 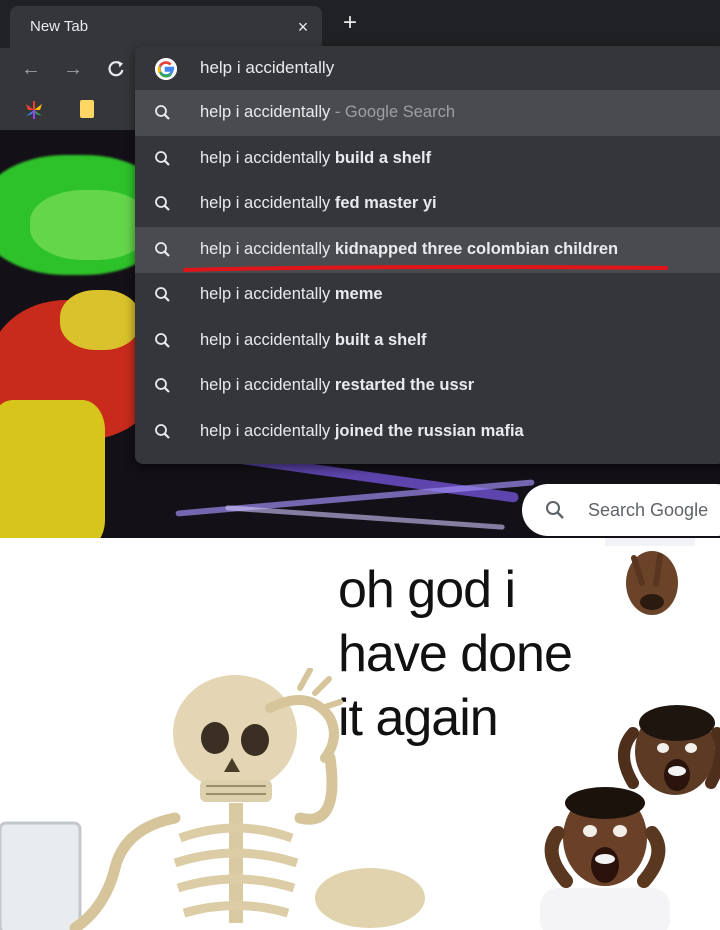 I want to click on search-google-label: Search Google, so click(x=648, y=510).